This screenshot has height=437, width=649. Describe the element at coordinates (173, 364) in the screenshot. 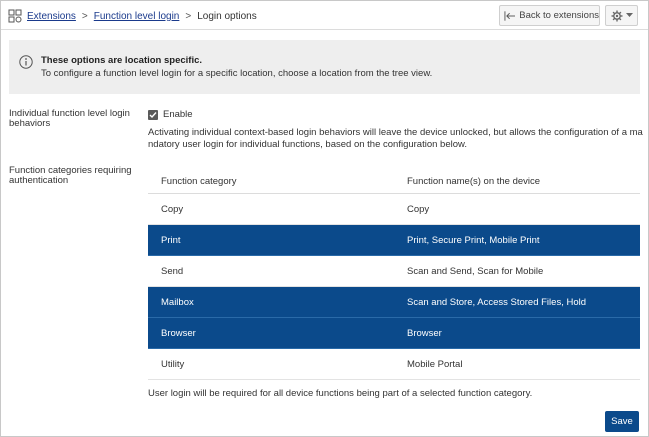

I see `function-category-cell: Utility` at that location.